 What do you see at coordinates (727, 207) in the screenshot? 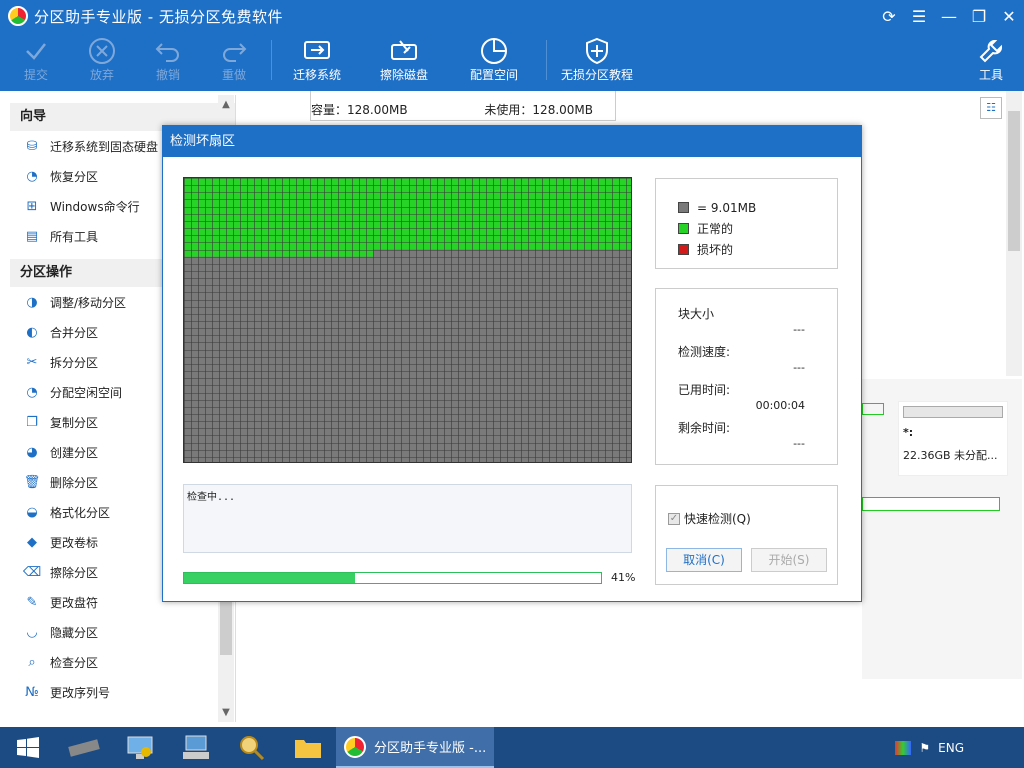
I see `legend-block-label: = 9.01MB` at bounding box center [727, 207].